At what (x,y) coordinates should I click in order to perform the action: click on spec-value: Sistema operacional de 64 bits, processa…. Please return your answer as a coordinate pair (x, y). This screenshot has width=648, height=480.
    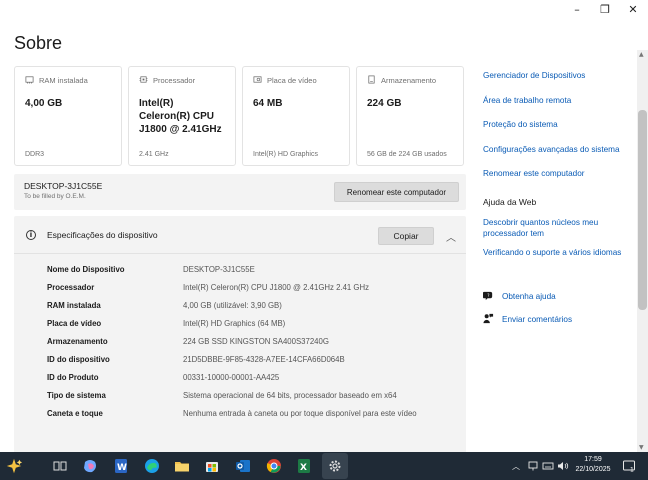
    Looking at the image, I should click on (290, 395).